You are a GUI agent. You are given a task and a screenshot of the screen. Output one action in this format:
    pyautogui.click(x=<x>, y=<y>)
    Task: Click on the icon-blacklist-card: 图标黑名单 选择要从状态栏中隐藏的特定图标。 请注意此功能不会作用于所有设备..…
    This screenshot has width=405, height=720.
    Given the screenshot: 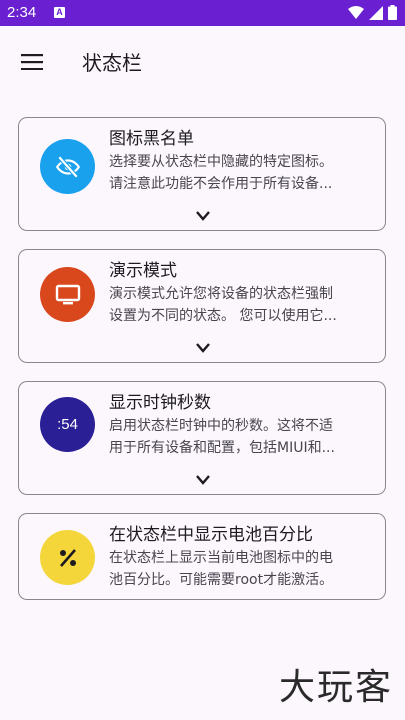 What is the action you would take?
    pyautogui.click(x=202, y=174)
    